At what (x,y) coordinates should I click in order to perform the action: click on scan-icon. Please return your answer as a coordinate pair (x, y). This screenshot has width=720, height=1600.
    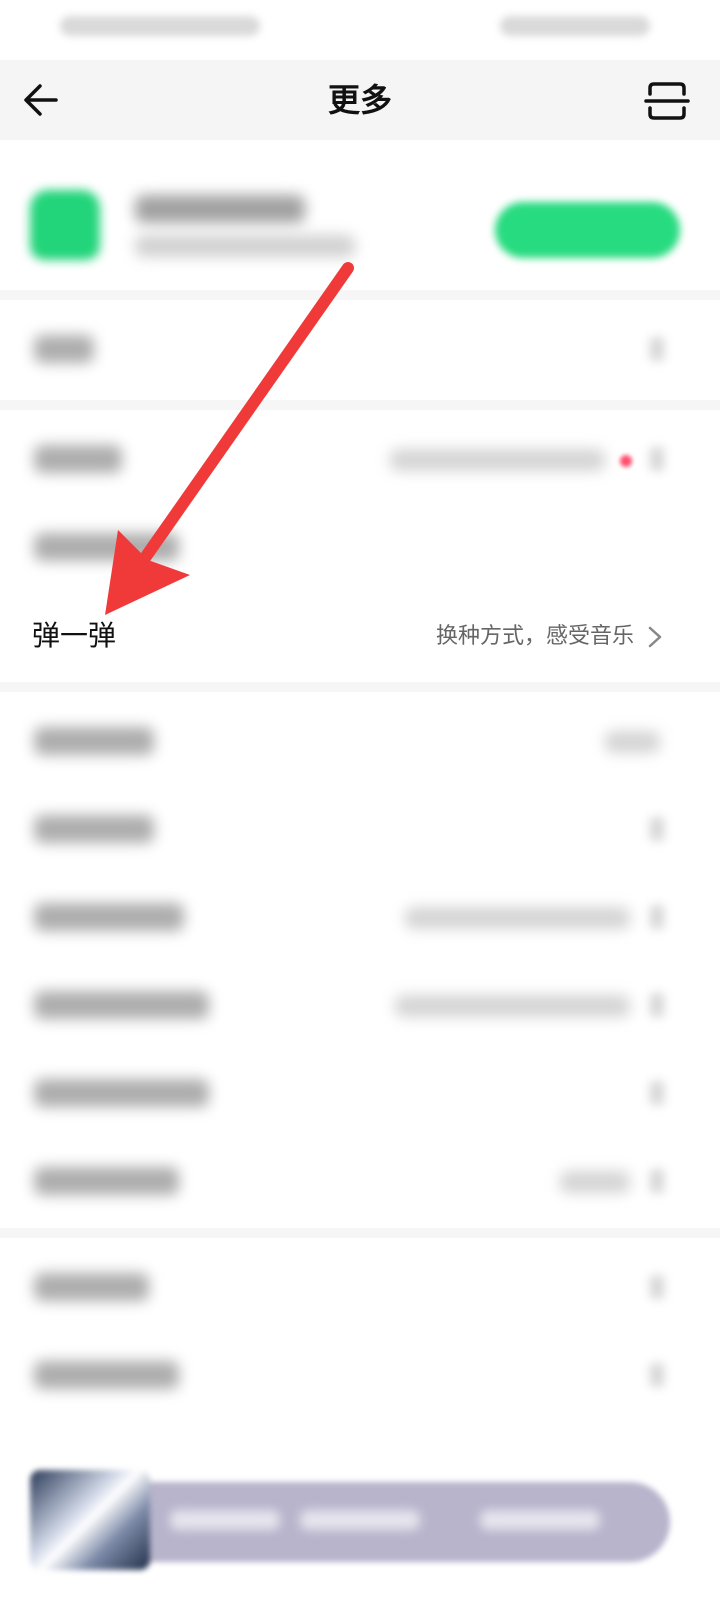
    Looking at the image, I should click on (667, 101).